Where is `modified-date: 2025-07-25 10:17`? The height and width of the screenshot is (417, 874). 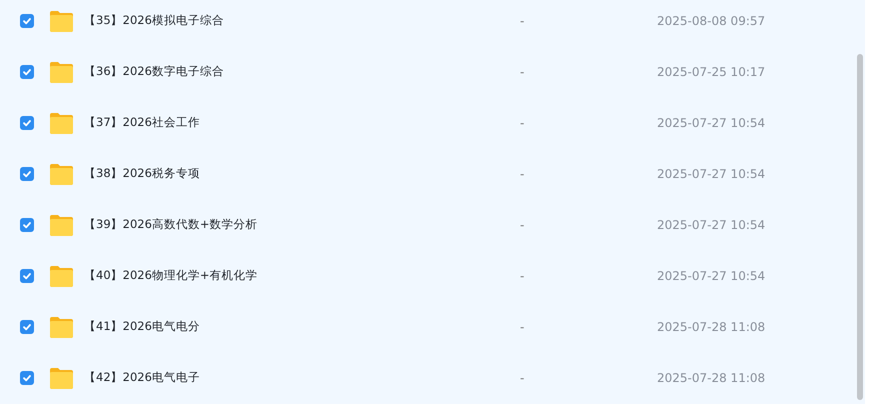
modified-date: 2025-07-25 10:17 is located at coordinates (711, 71).